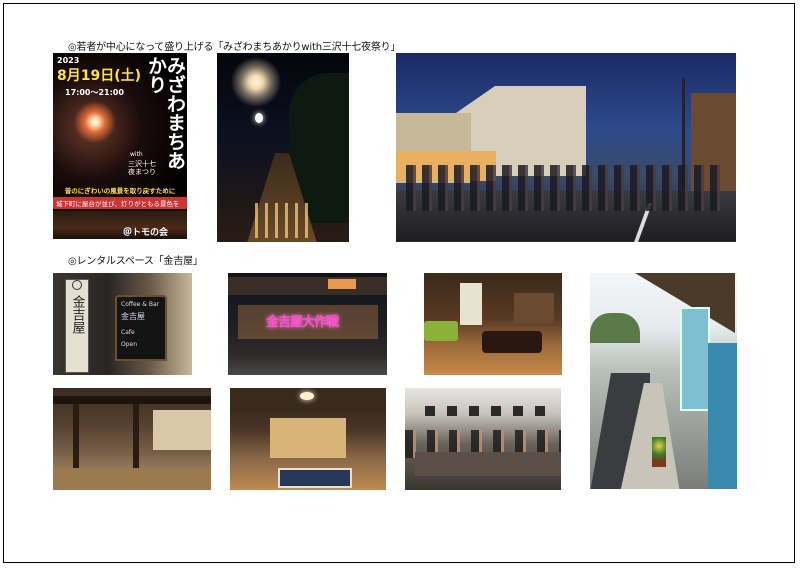 Image resolution: width=800 pixels, height=568 pixels. What do you see at coordinates (663, 381) in the screenshot?
I see `alley-photo` at bounding box center [663, 381].